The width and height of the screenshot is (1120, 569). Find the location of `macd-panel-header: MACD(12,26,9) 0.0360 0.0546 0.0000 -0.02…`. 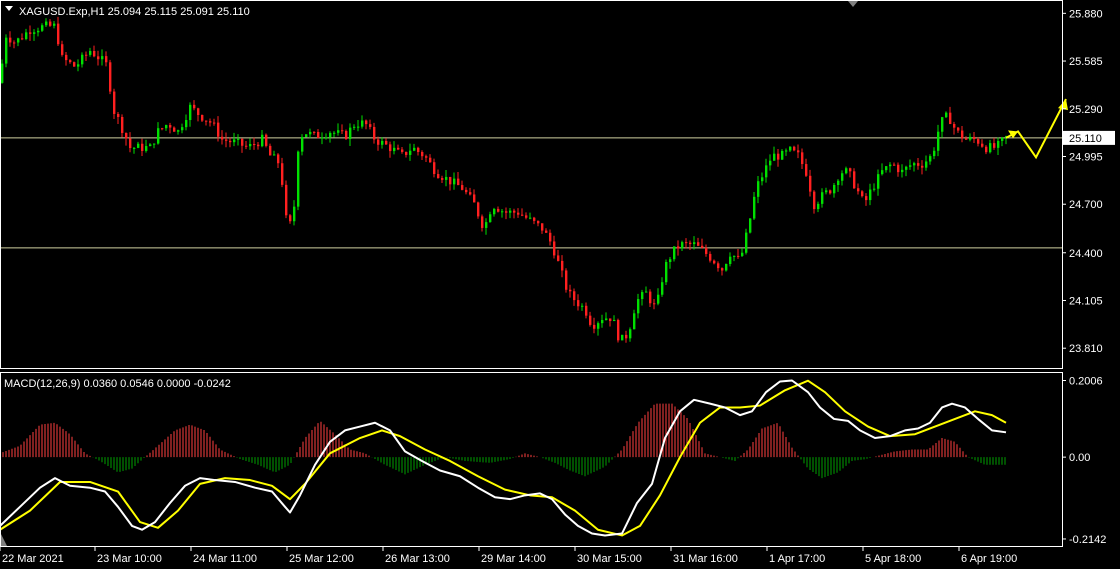

macd-panel-header: MACD(12,26,9) 0.0360 0.0546 0.0000 -0.02… is located at coordinates (117, 384).